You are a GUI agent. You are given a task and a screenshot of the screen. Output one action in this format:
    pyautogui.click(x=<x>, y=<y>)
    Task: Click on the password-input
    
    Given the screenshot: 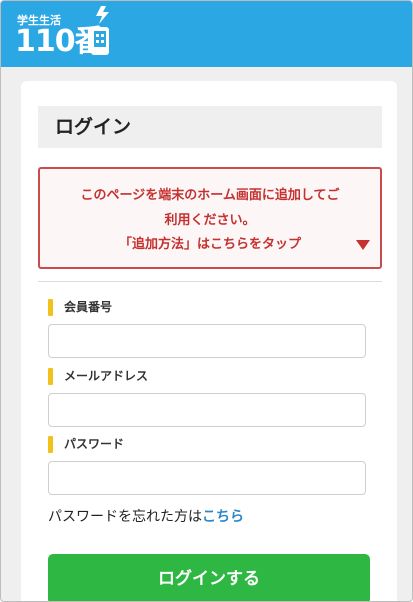 What is the action you would take?
    pyautogui.click(x=207, y=478)
    